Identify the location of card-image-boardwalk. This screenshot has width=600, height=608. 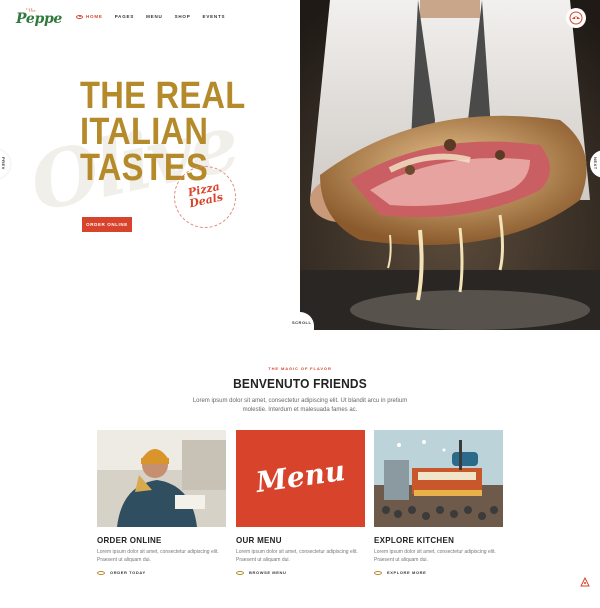
(438, 478).